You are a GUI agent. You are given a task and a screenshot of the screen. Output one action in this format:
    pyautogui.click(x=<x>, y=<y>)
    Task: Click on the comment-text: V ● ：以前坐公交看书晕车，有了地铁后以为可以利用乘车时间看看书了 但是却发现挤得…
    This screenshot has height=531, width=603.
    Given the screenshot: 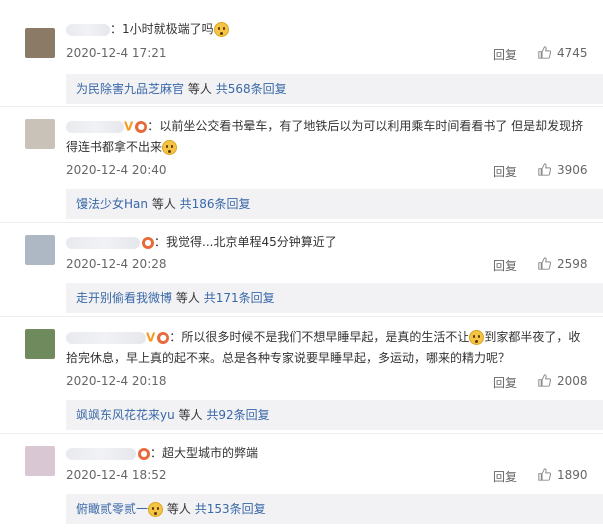 What is the action you would take?
    pyautogui.click(x=325, y=137)
    